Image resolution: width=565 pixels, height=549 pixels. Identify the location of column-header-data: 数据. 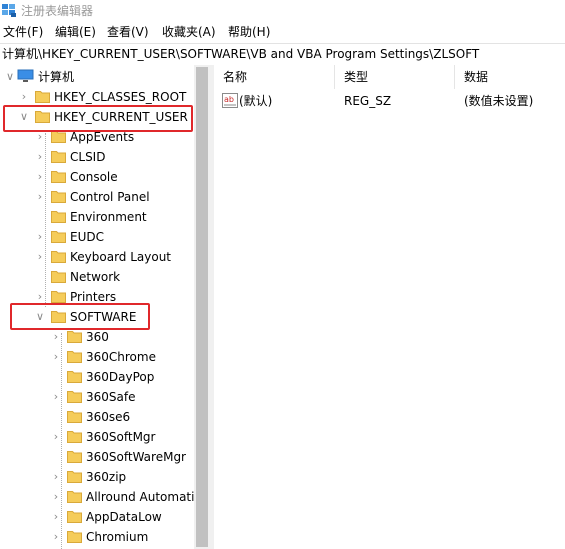
(510, 77).